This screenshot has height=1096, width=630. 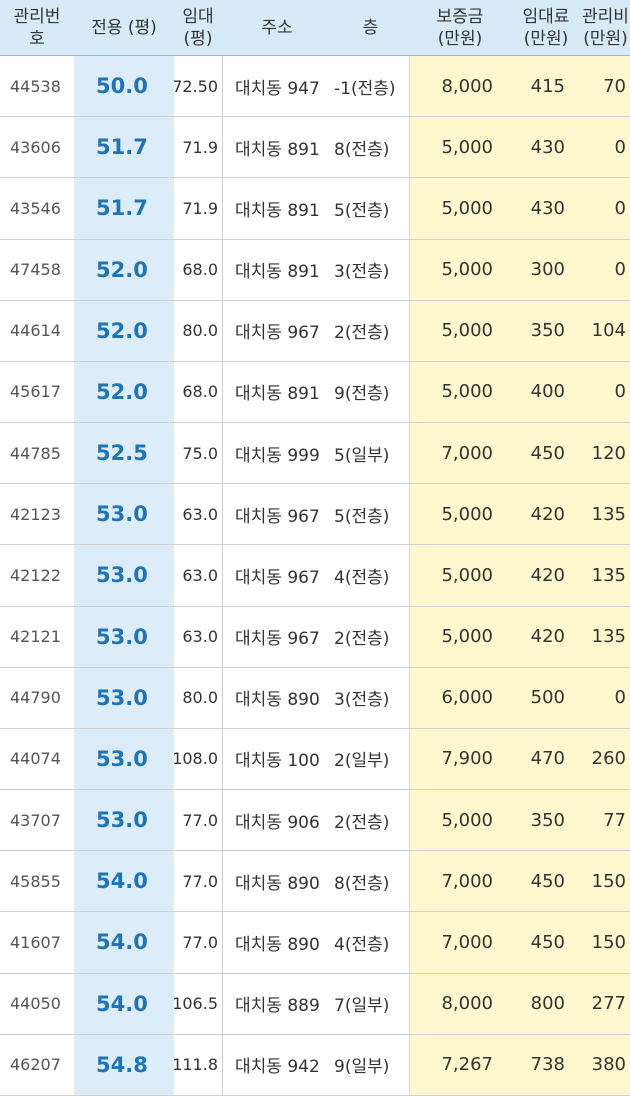 What do you see at coordinates (124, 28) in the screenshot?
I see `header-area: 전용 (평)` at bounding box center [124, 28].